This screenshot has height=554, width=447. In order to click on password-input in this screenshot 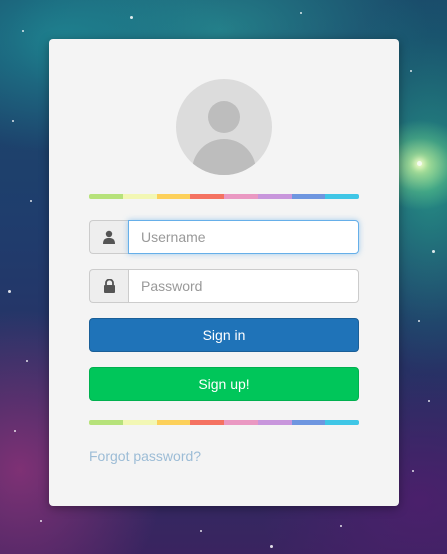, I will do `click(243, 286)`.